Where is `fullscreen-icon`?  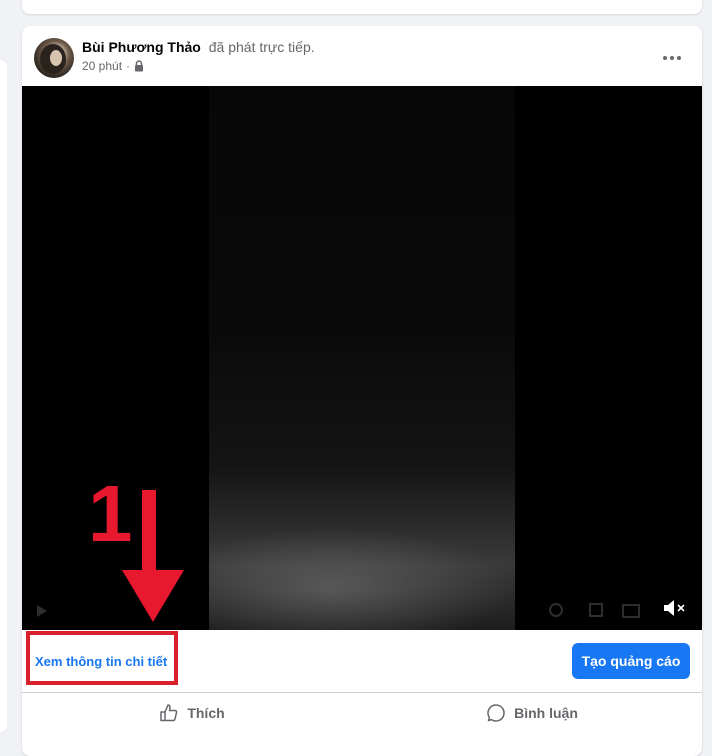
fullscreen-icon is located at coordinates (596, 610).